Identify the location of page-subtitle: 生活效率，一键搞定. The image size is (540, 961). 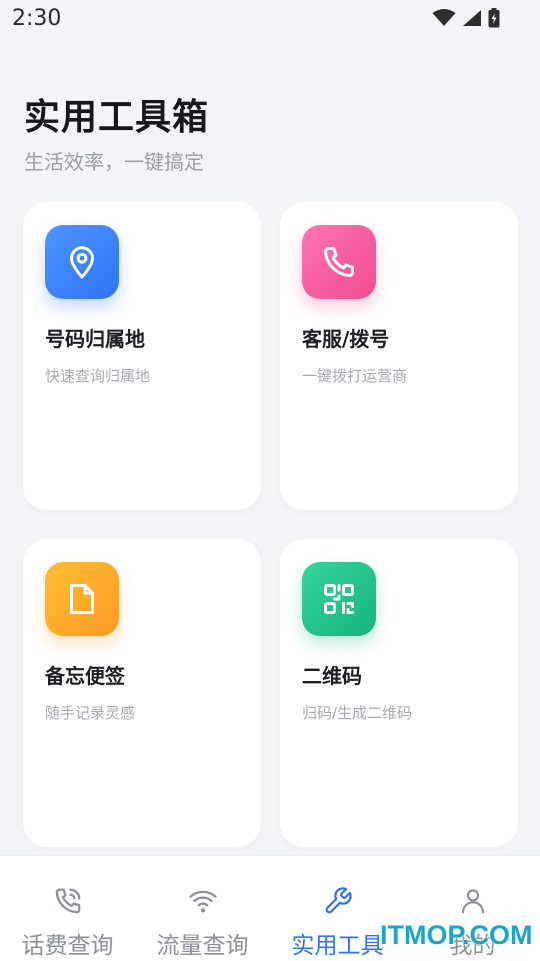
(114, 162).